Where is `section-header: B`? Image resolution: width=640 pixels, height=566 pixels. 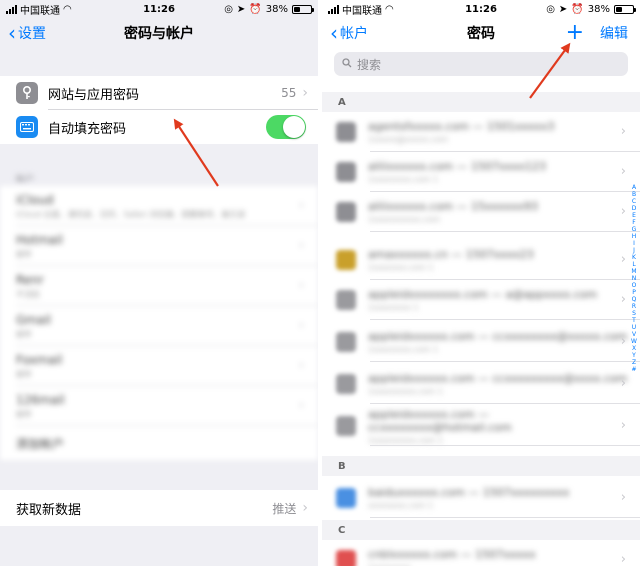 section-header: B is located at coordinates (481, 466).